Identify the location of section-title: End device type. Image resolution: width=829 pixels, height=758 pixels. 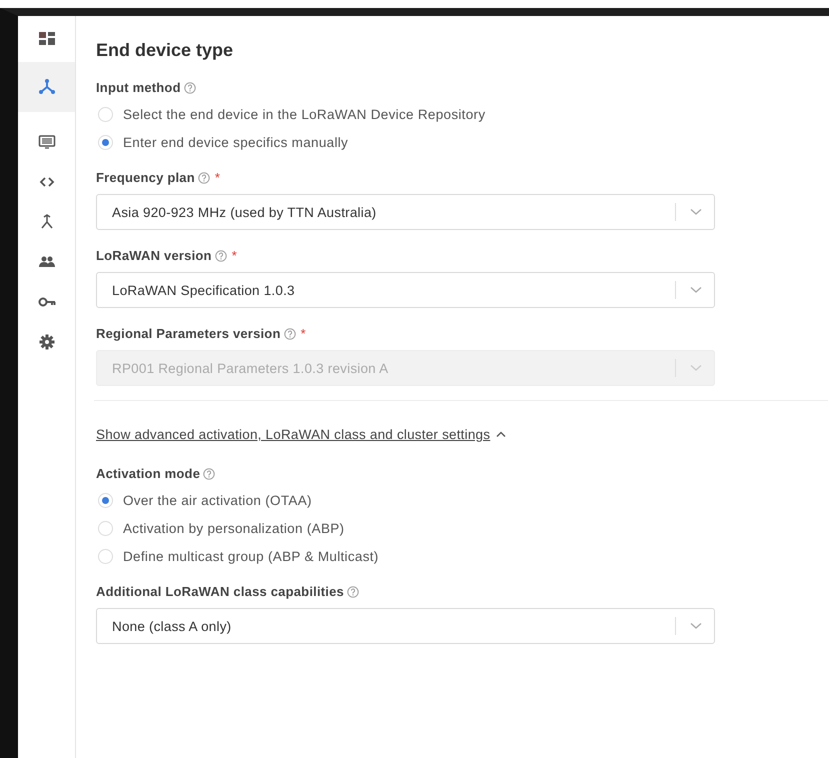
(165, 50).